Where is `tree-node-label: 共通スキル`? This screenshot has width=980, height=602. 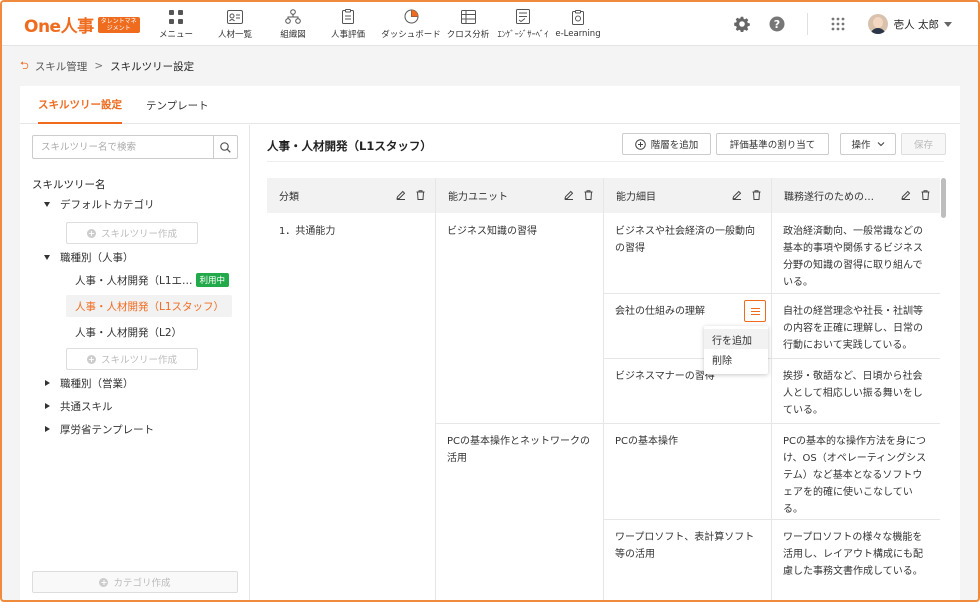
tree-node-label: 共通スキル is located at coordinates (86, 406).